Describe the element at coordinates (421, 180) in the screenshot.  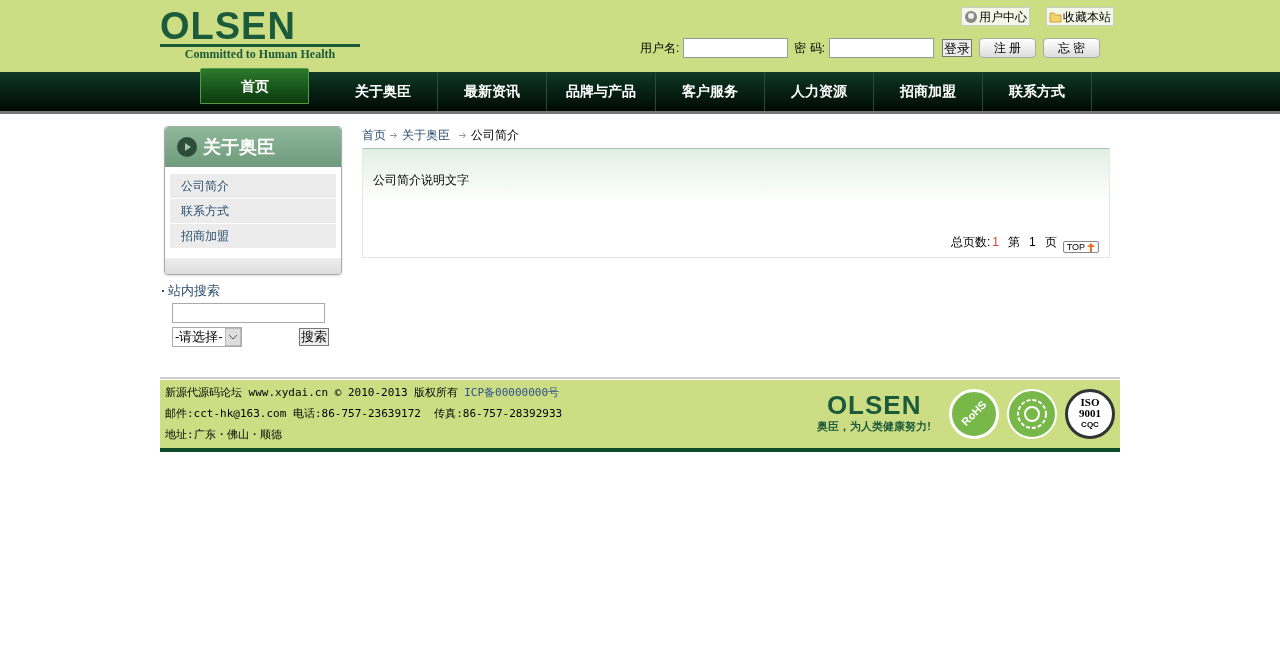
I see `content-text: 公司简介说明文字` at that location.